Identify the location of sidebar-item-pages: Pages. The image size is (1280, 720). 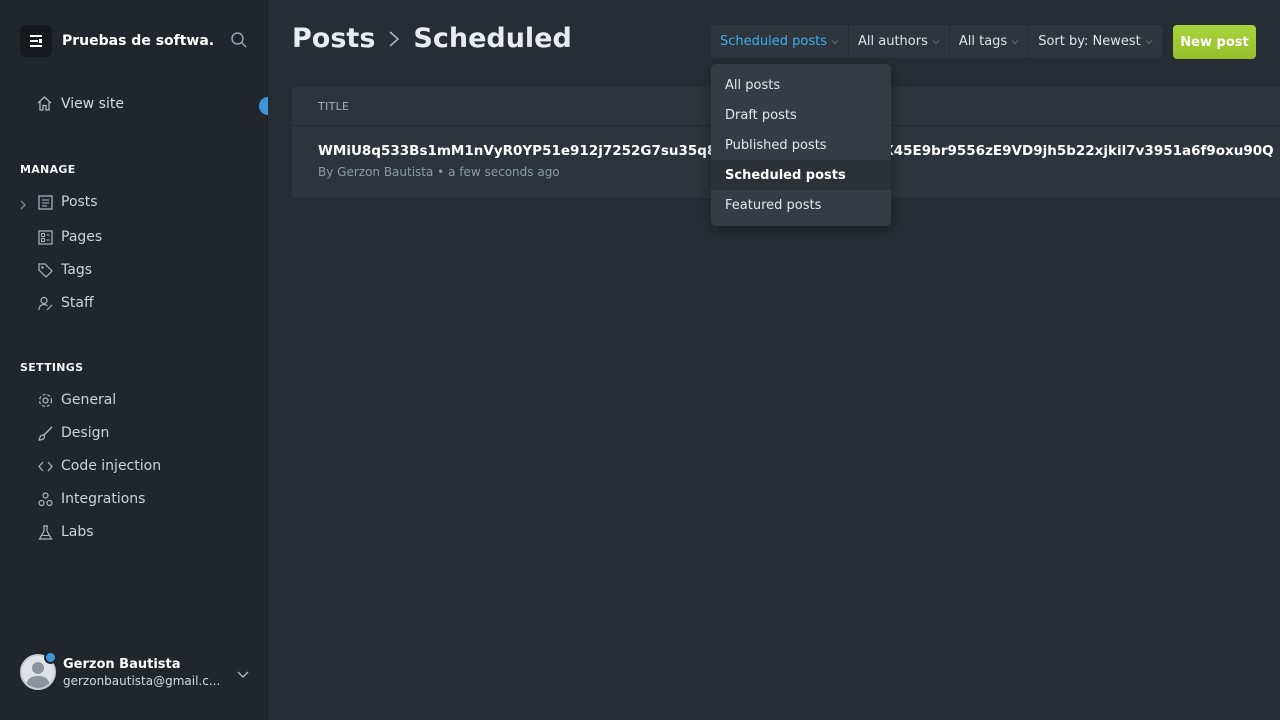
(69, 237).